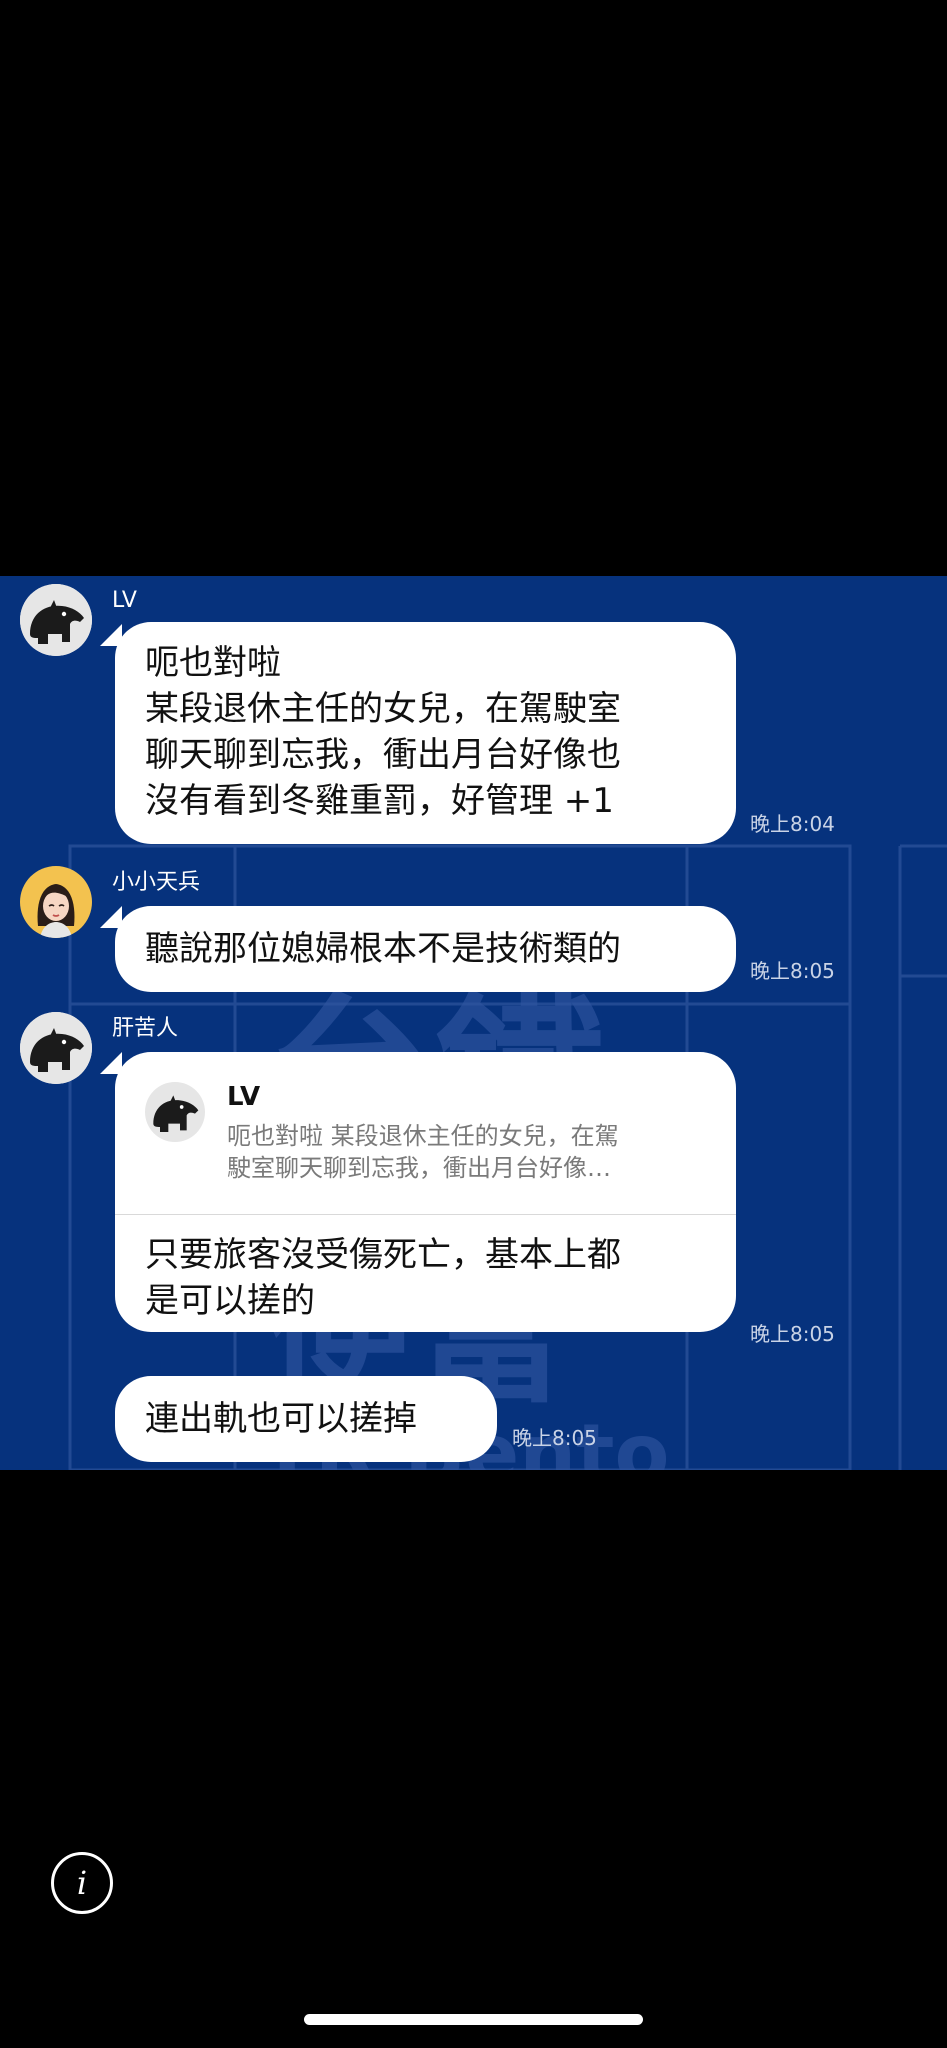  I want to click on avatar-xiaoxiao, so click(56, 902).